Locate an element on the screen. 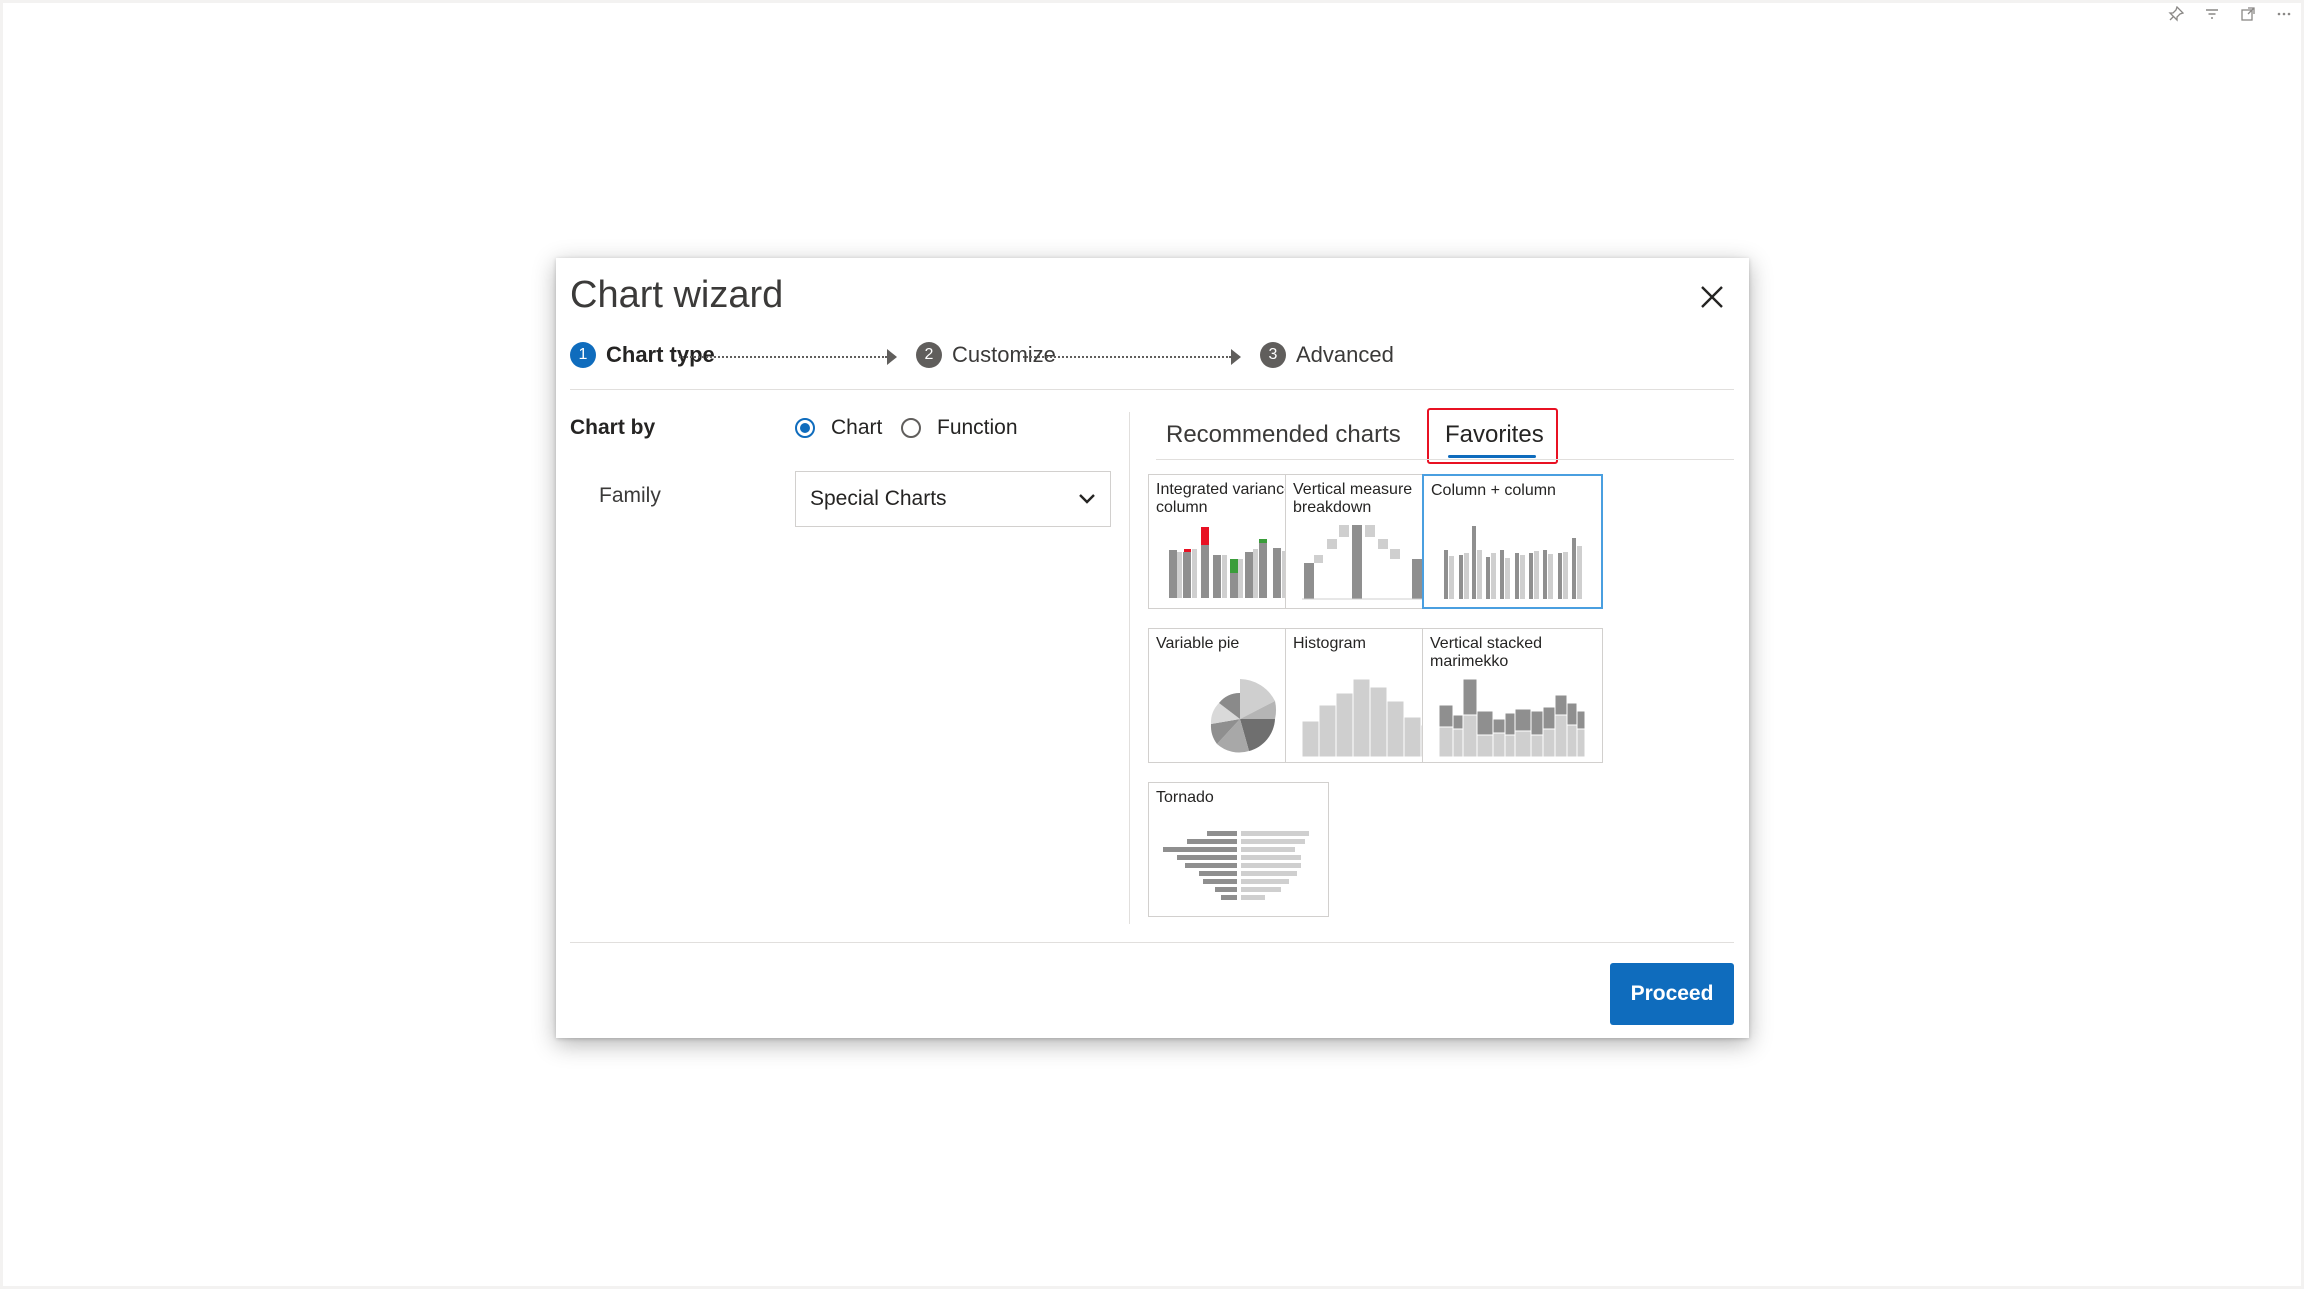 The width and height of the screenshot is (2304, 1289). step-label: Chart type is located at coordinates (660, 354).